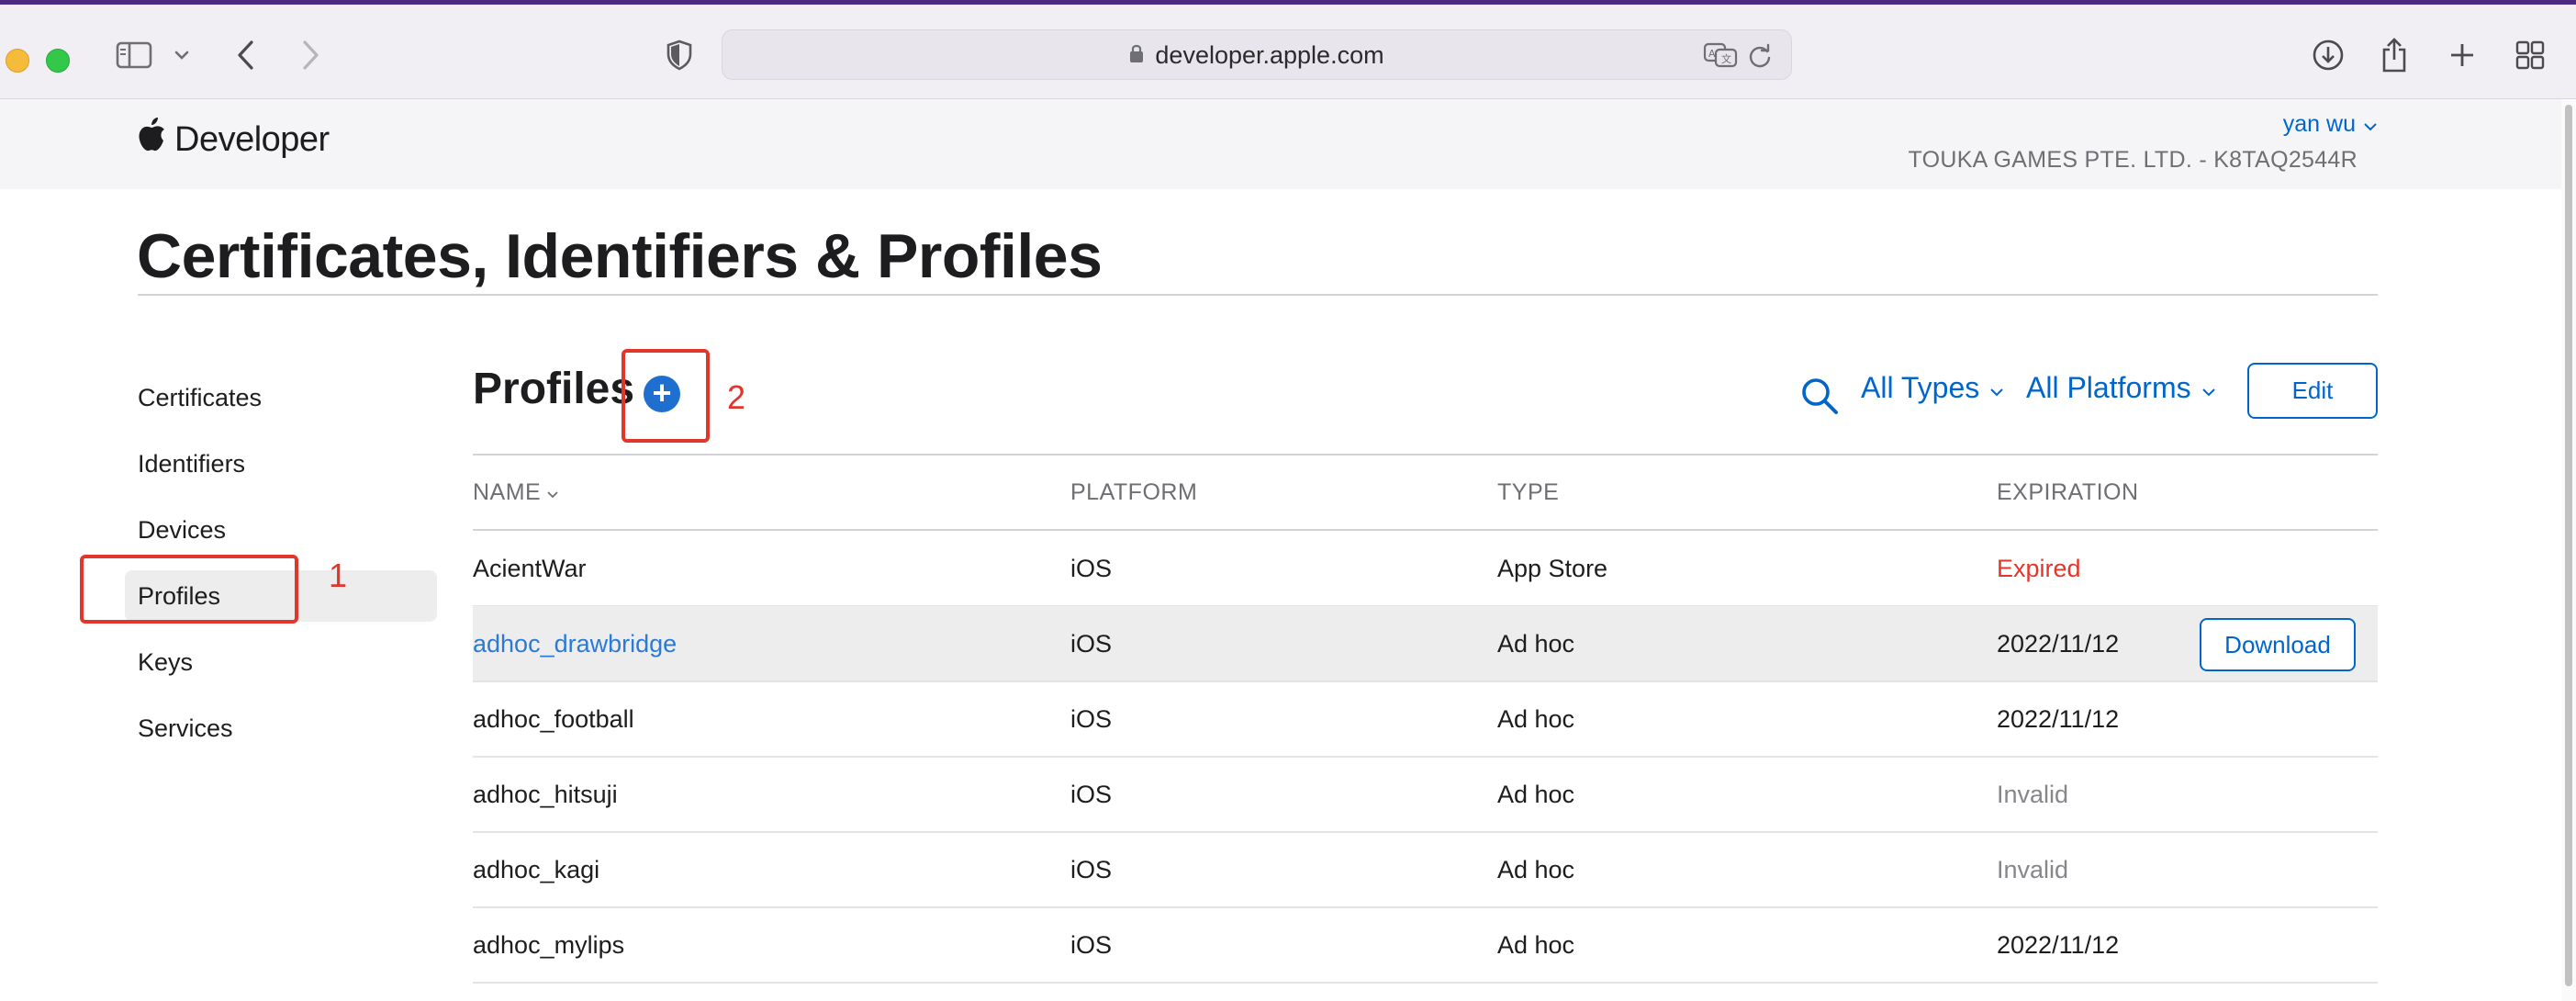 The height and width of the screenshot is (1001, 2576). I want to click on sidebar-item-label: Devices, so click(182, 530).